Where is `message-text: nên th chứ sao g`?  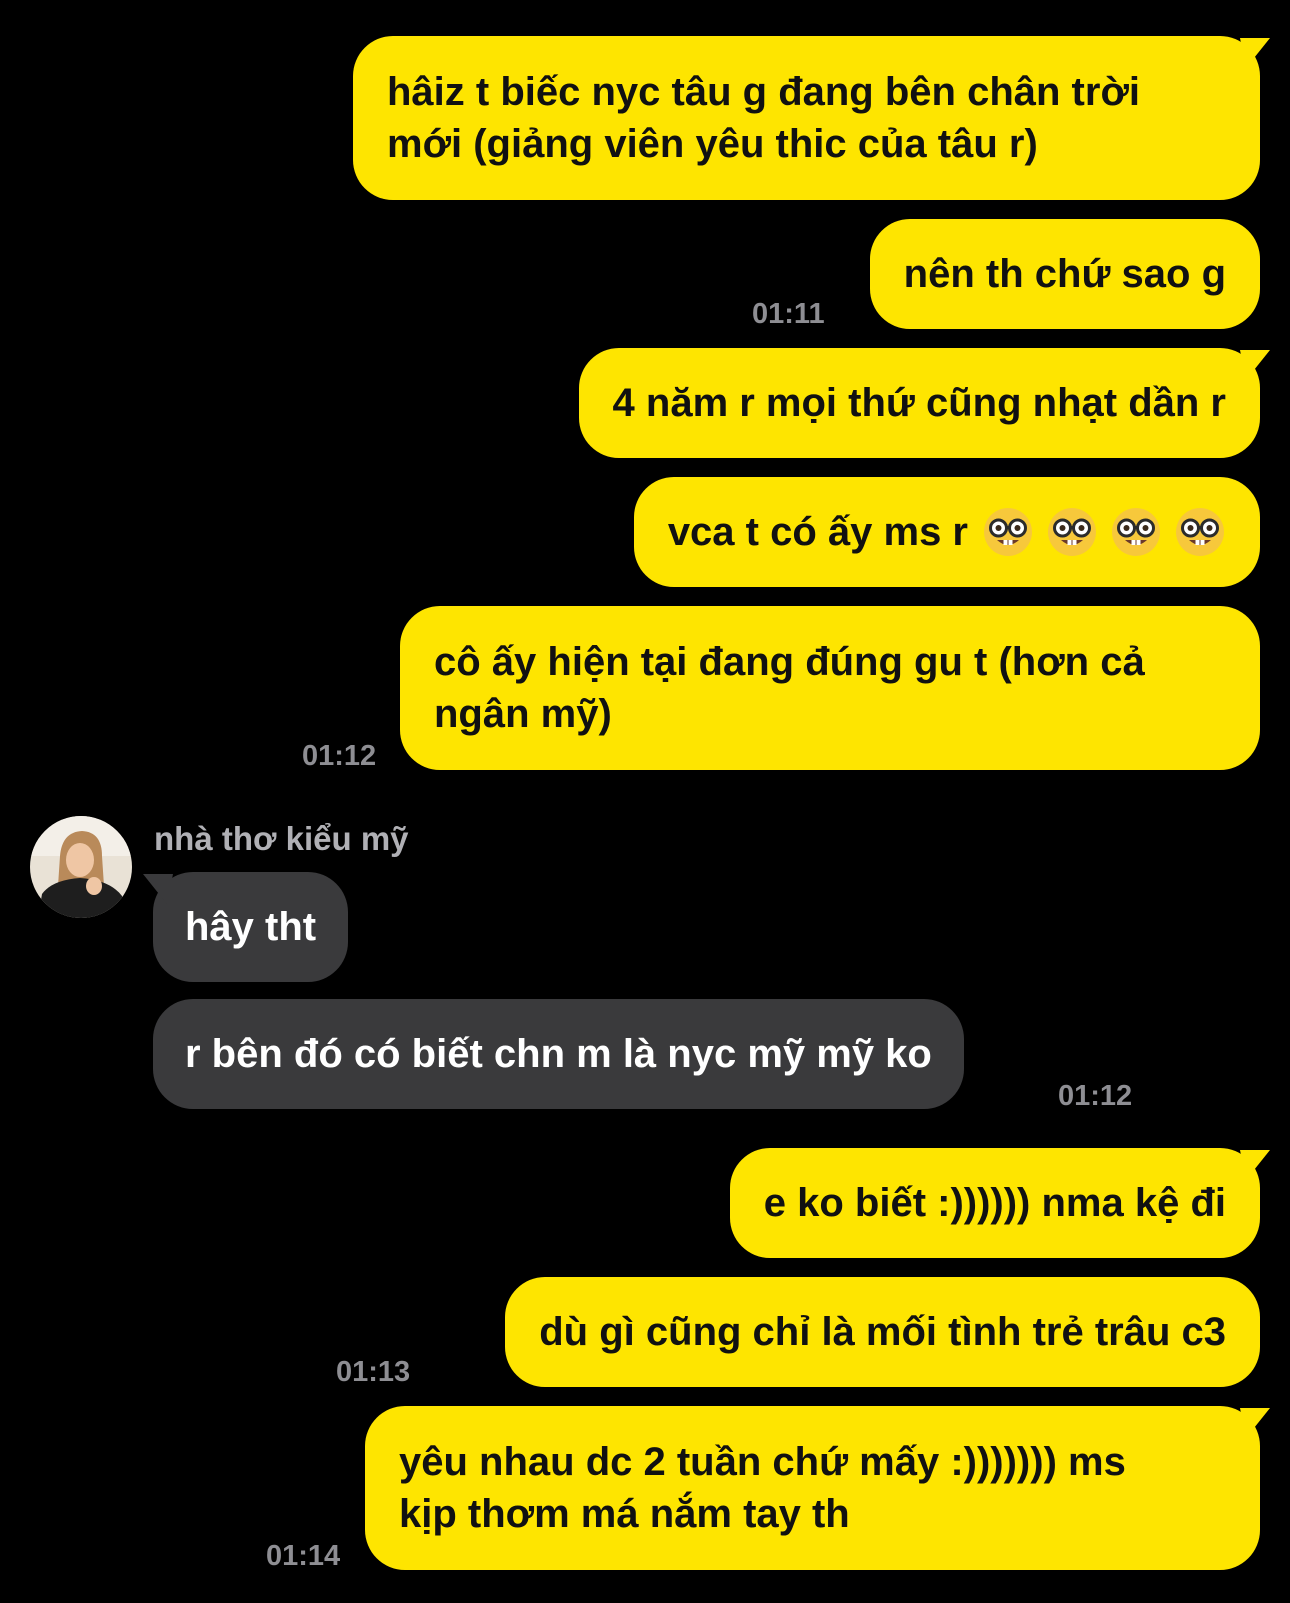
message-text: nên th chứ sao g is located at coordinates (1064, 274).